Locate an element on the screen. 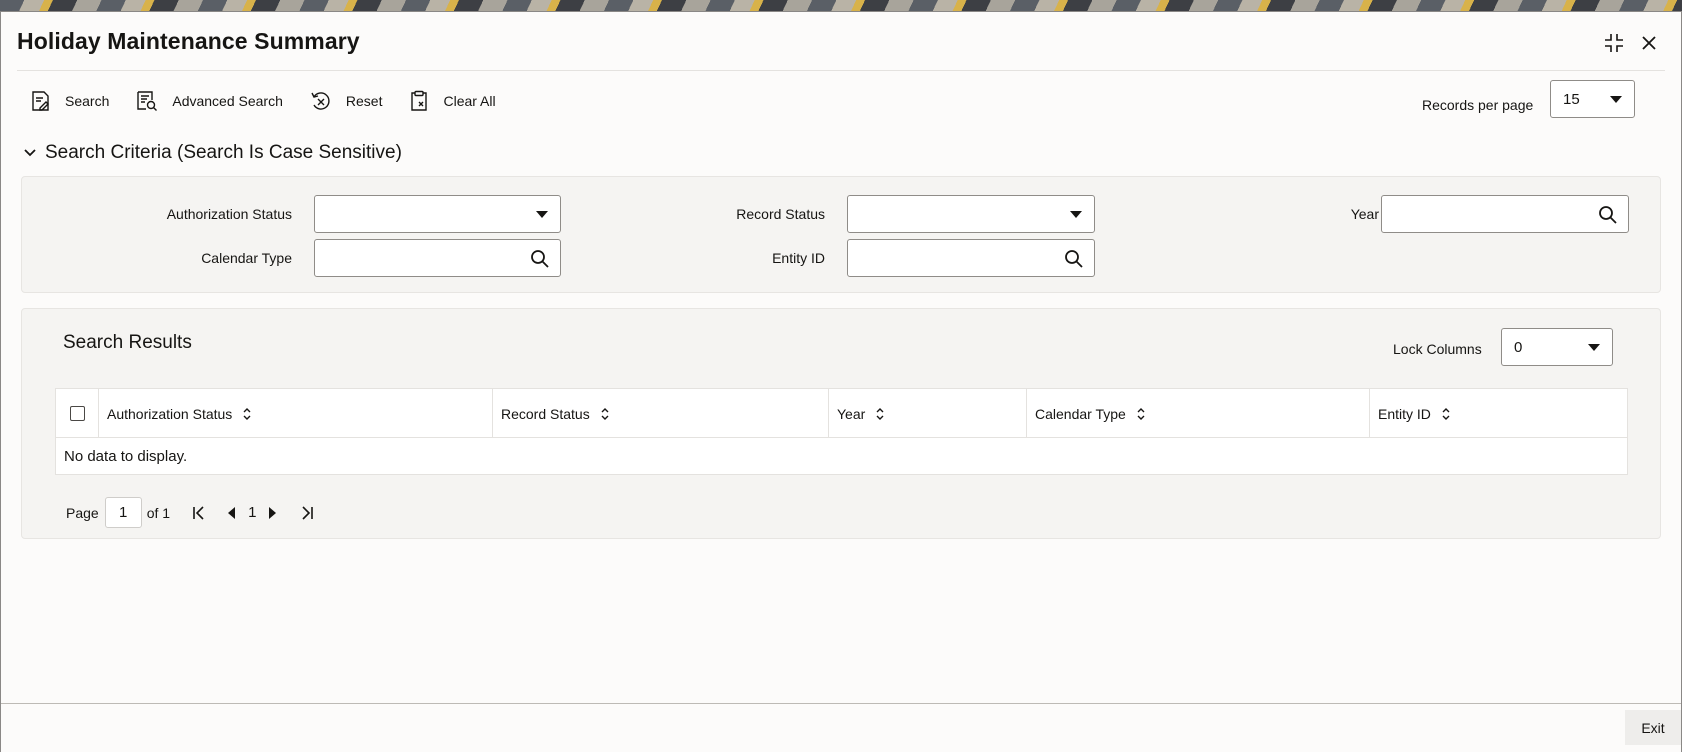  previous-page-icon is located at coordinates (232, 512).